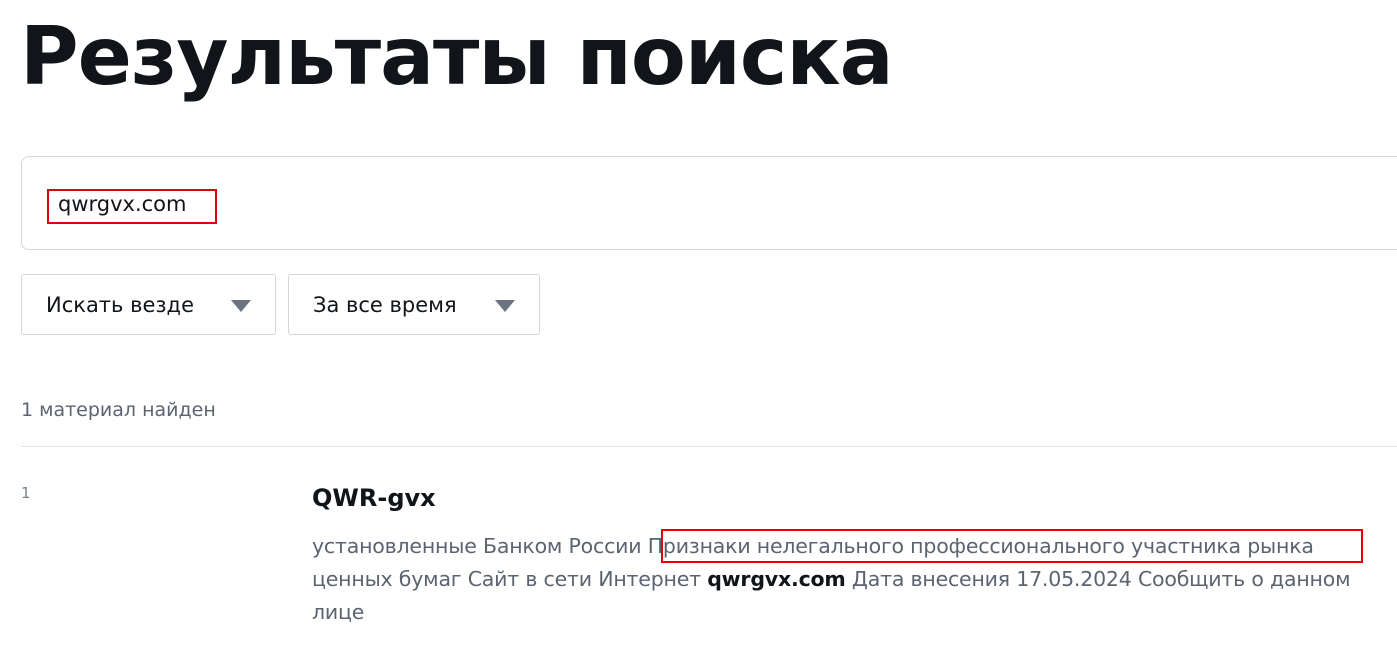  What do you see at coordinates (709, 203) in the screenshot?
I see `search-box` at bounding box center [709, 203].